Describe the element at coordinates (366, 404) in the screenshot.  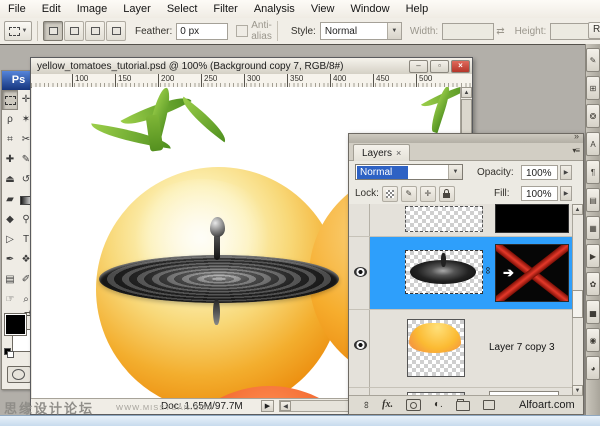
I see `link-layers-icon: ∞` at that location.